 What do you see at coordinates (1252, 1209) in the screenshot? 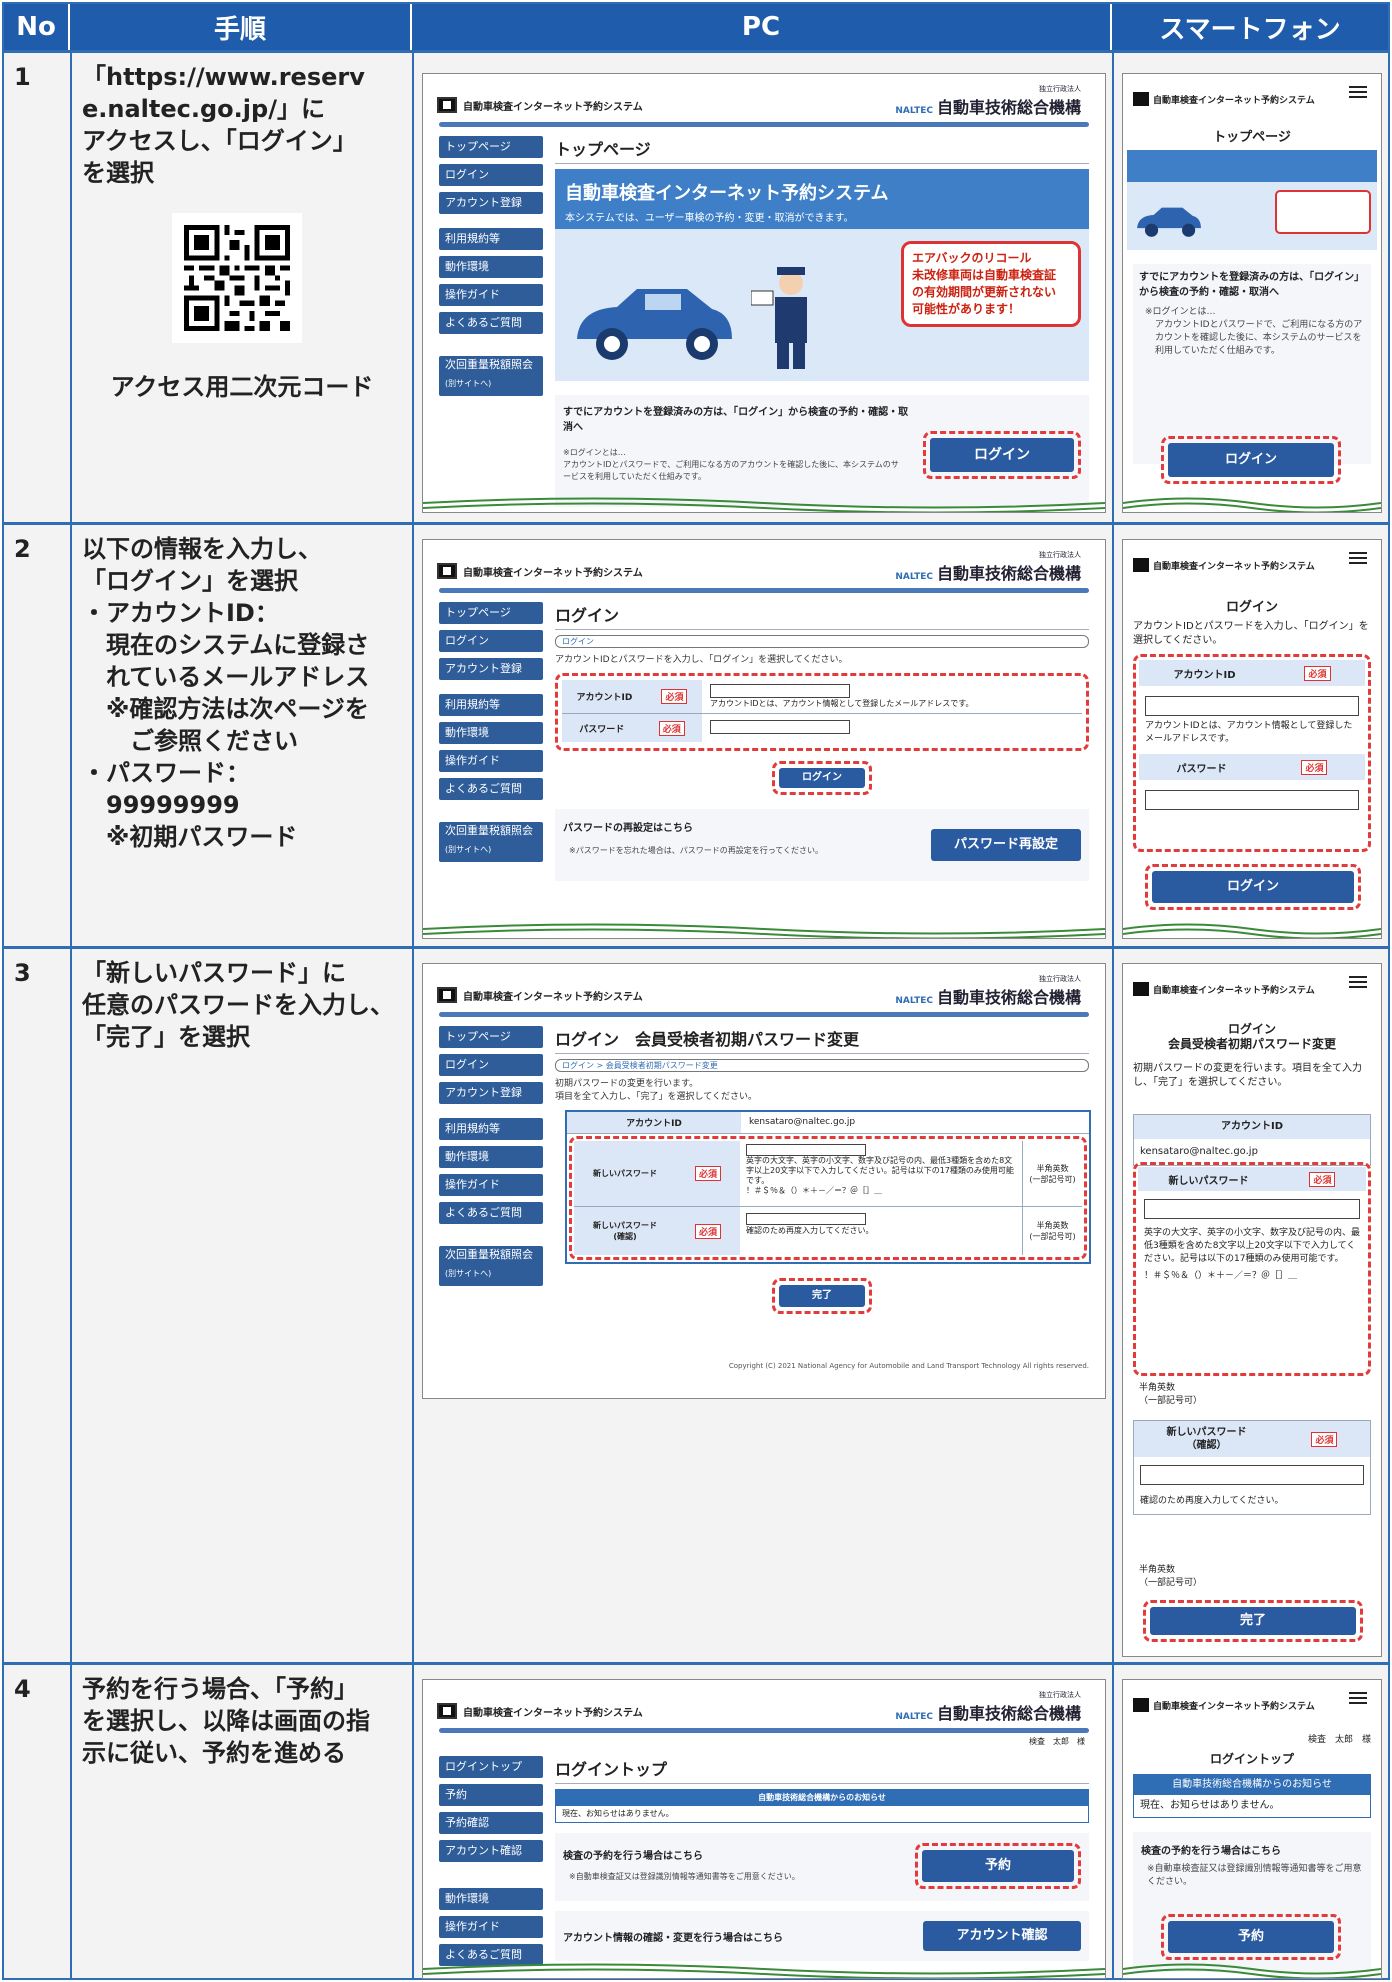
I see `sp-new-password-input` at bounding box center [1252, 1209].